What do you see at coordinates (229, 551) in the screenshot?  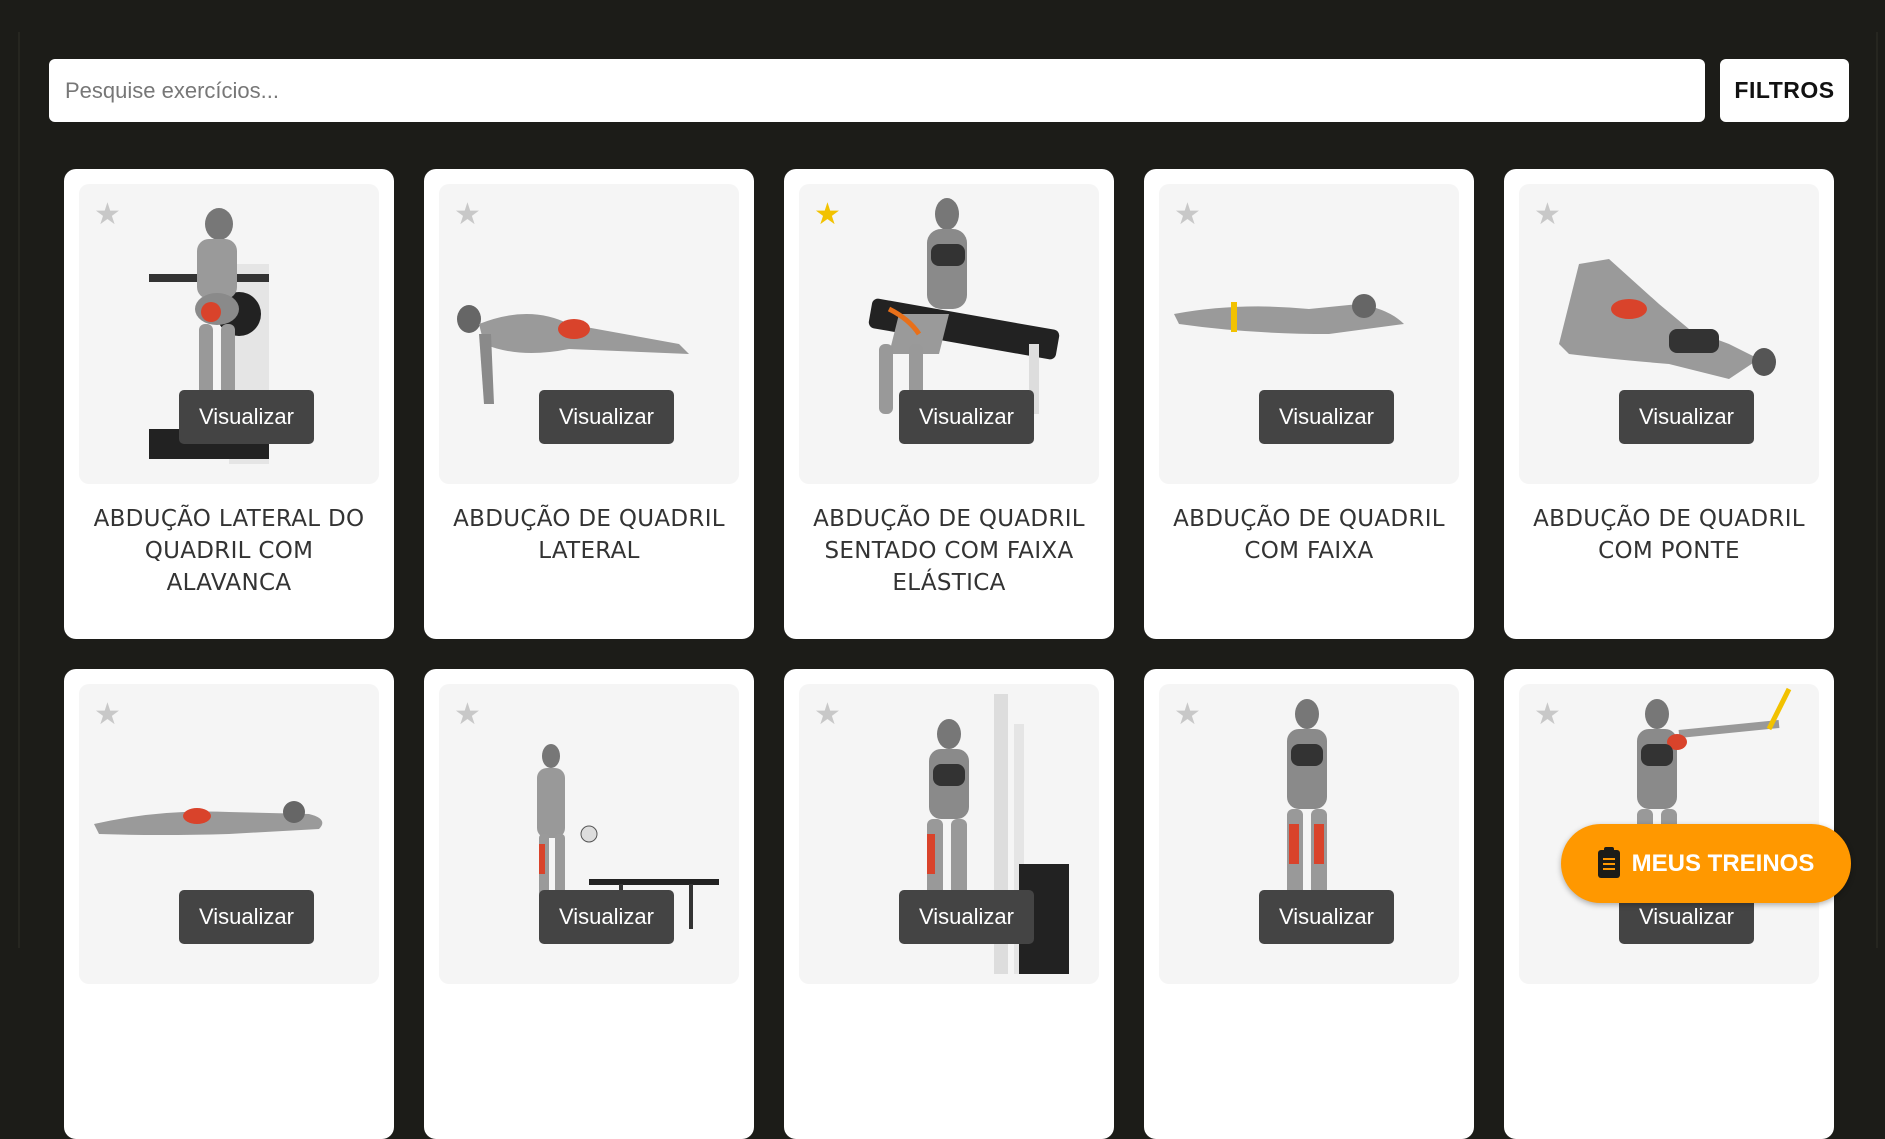 I see `exercise-title: ABDUÇÃO LATERAL DO QUADRIL COM ALAVANCA` at bounding box center [229, 551].